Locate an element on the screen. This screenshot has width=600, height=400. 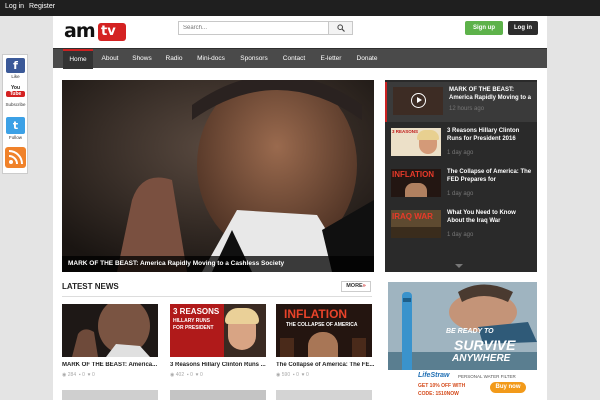
site-logo: am tv is located at coordinates (96, 32).